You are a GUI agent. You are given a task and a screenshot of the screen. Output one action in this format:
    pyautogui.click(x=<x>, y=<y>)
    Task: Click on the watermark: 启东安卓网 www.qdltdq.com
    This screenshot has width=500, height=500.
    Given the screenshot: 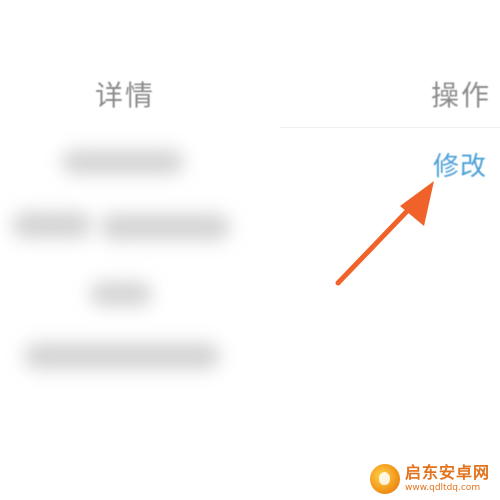 What is the action you would take?
    pyautogui.click(x=434, y=479)
    